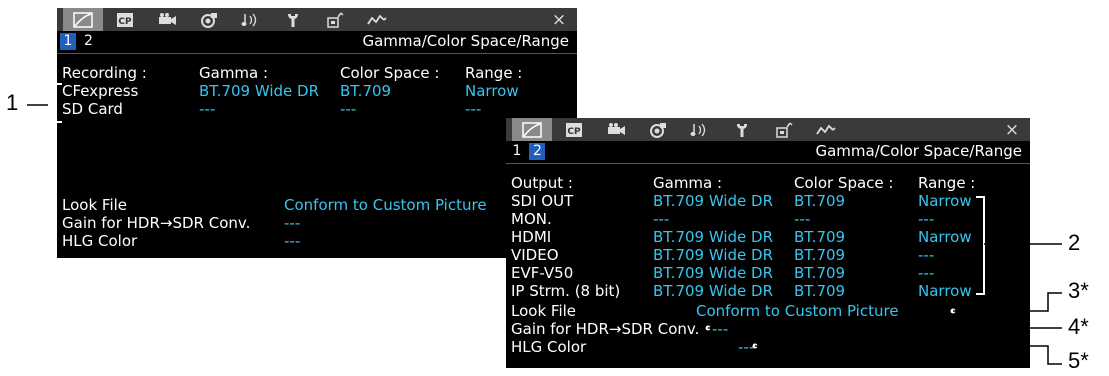 Image resolution: width=1109 pixels, height=376 pixels. Describe the element at coordinates (1007, 302) in the screenshot. I see `callout-3-leader` at that location.